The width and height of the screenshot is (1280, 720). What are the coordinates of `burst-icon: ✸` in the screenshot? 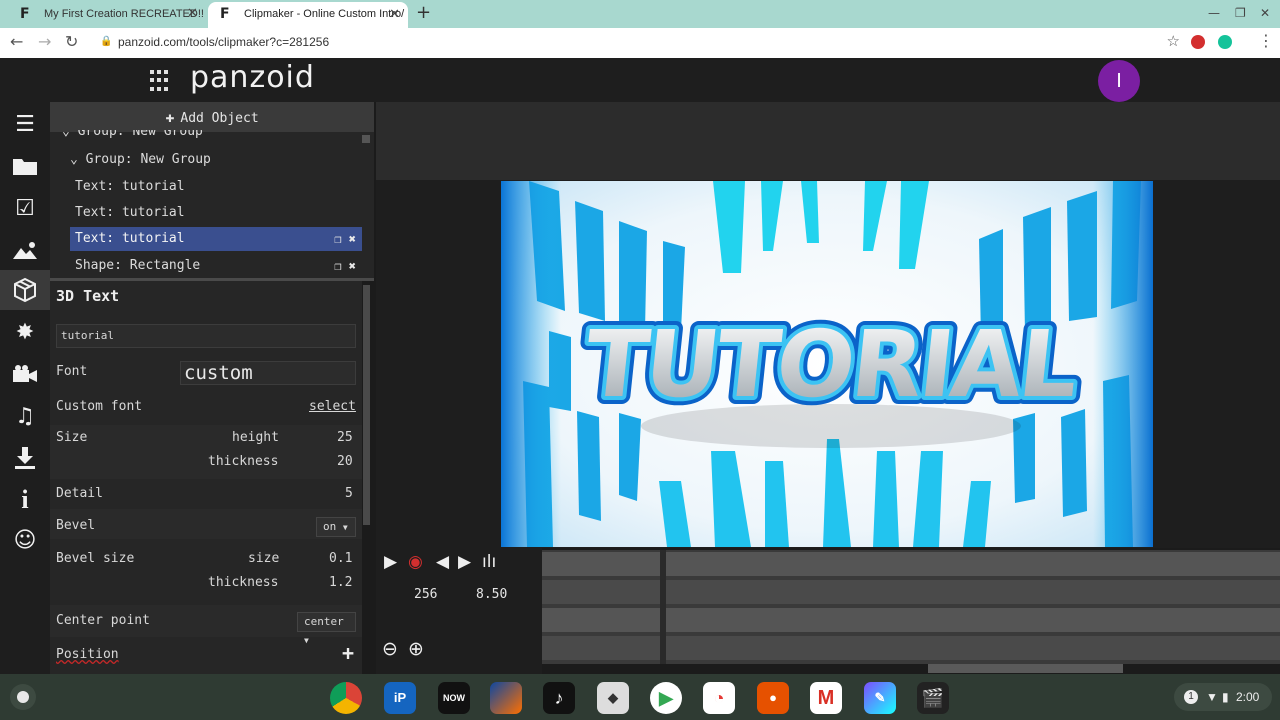 It's located at (25, 332).